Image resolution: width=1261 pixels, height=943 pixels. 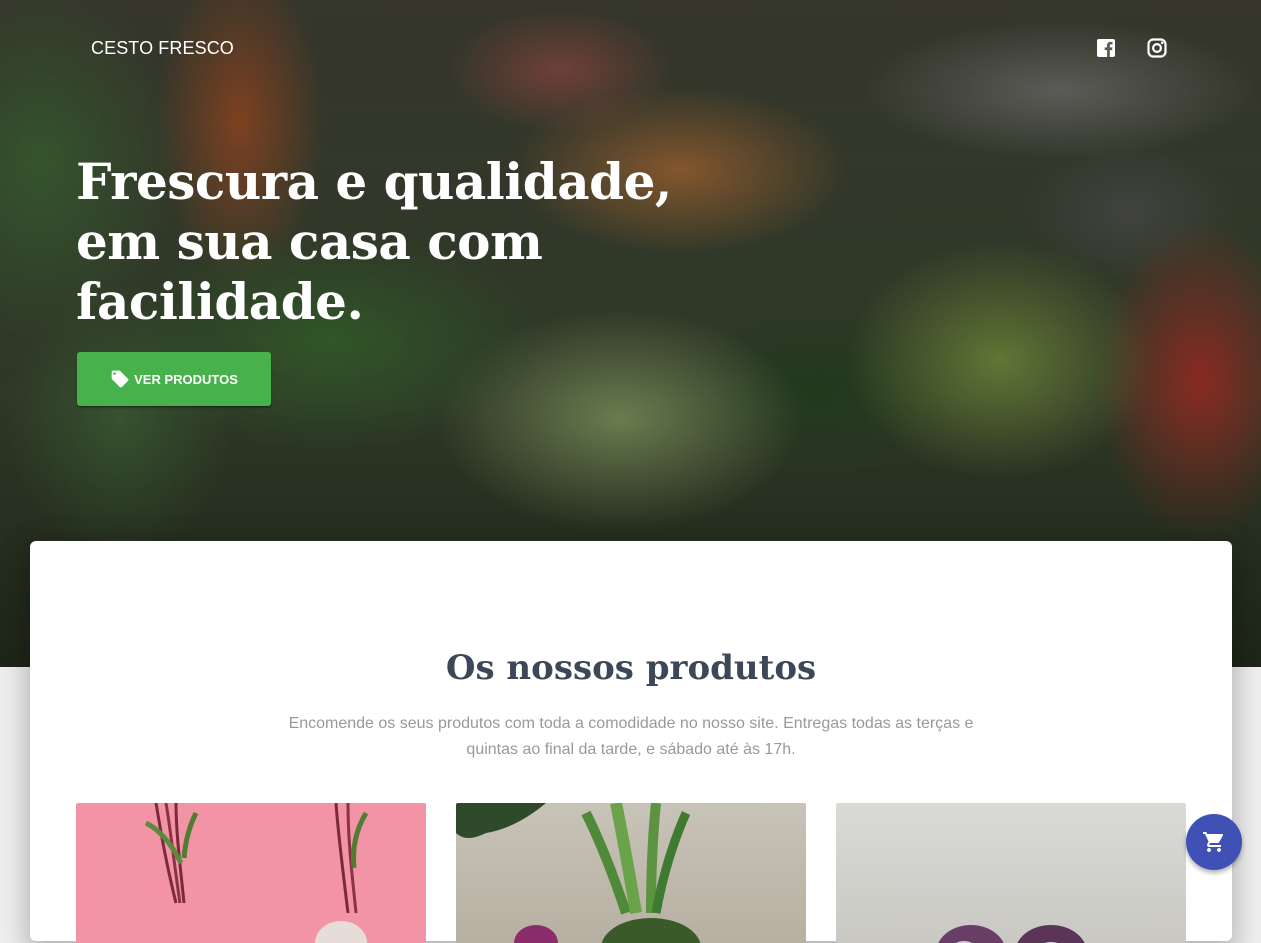 I want to click on tag-icon, so click(x=120, y=379).